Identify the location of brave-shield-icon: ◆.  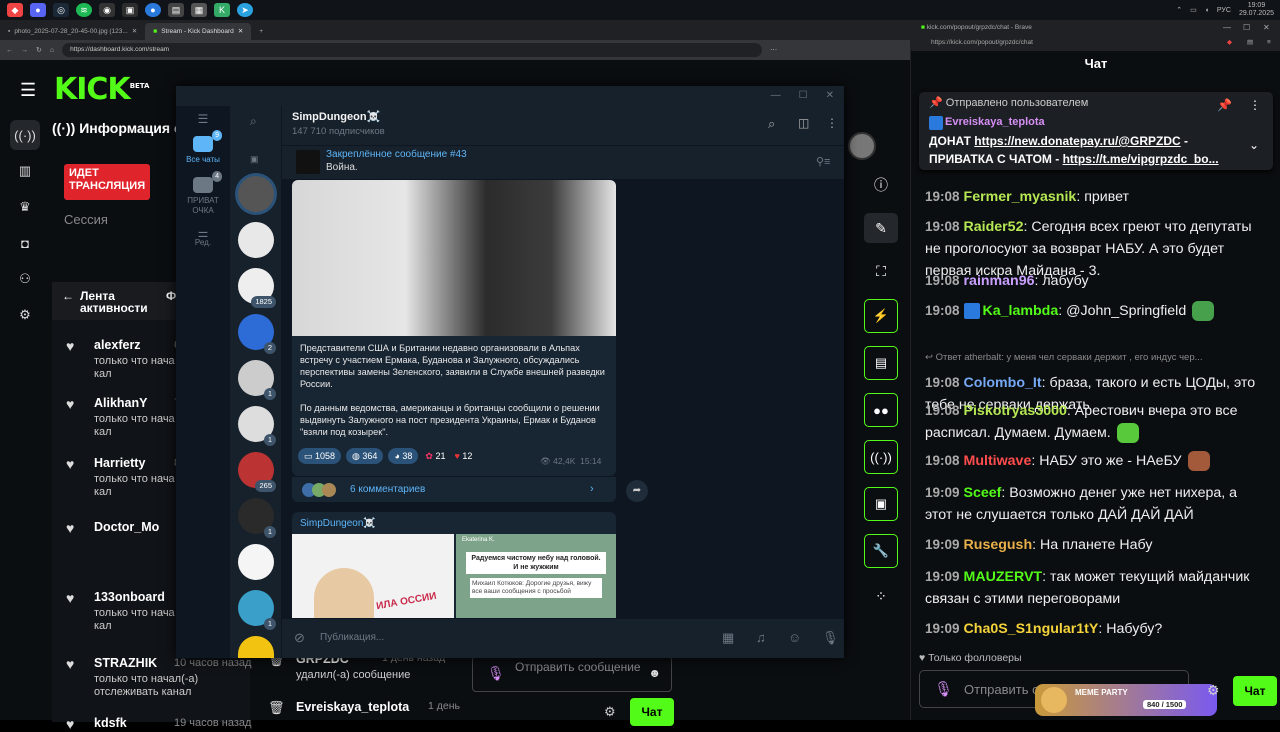
(1229, 43).